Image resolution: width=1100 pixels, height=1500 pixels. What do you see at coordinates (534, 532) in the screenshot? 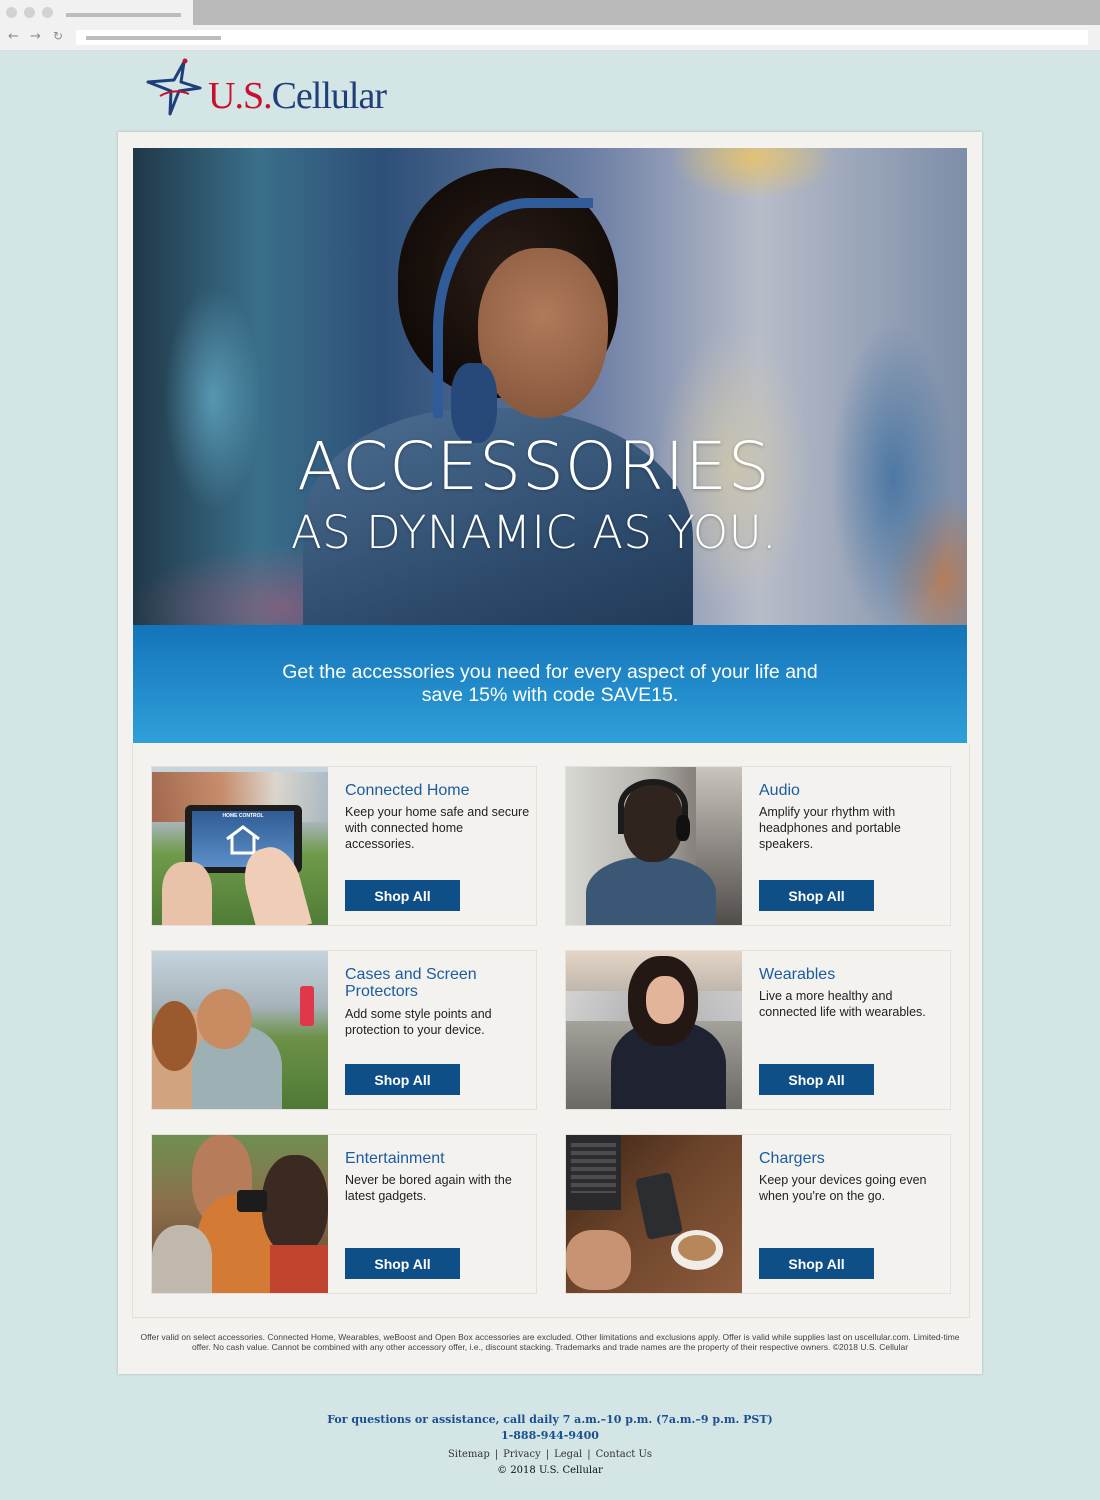
I see `hero-subtitle: AS DYNAMIC AS YOU.` at bounding box center [534, 532].